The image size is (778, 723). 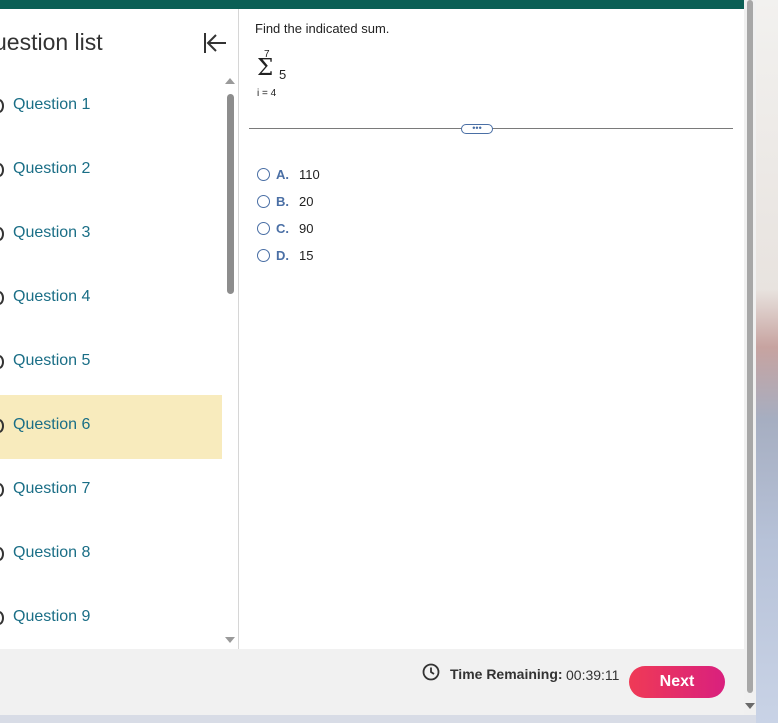 What do you see at coordinates (750, 346) in the screenshot?
I see `window-scrollbar-thumb` at bounding box center [750, 346].